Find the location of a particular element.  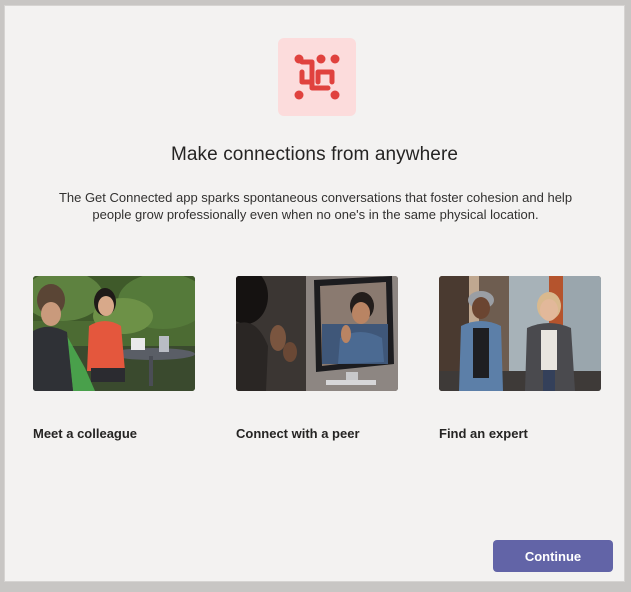

card-find-expert: Find an expert is located at coordinates (520, 358).